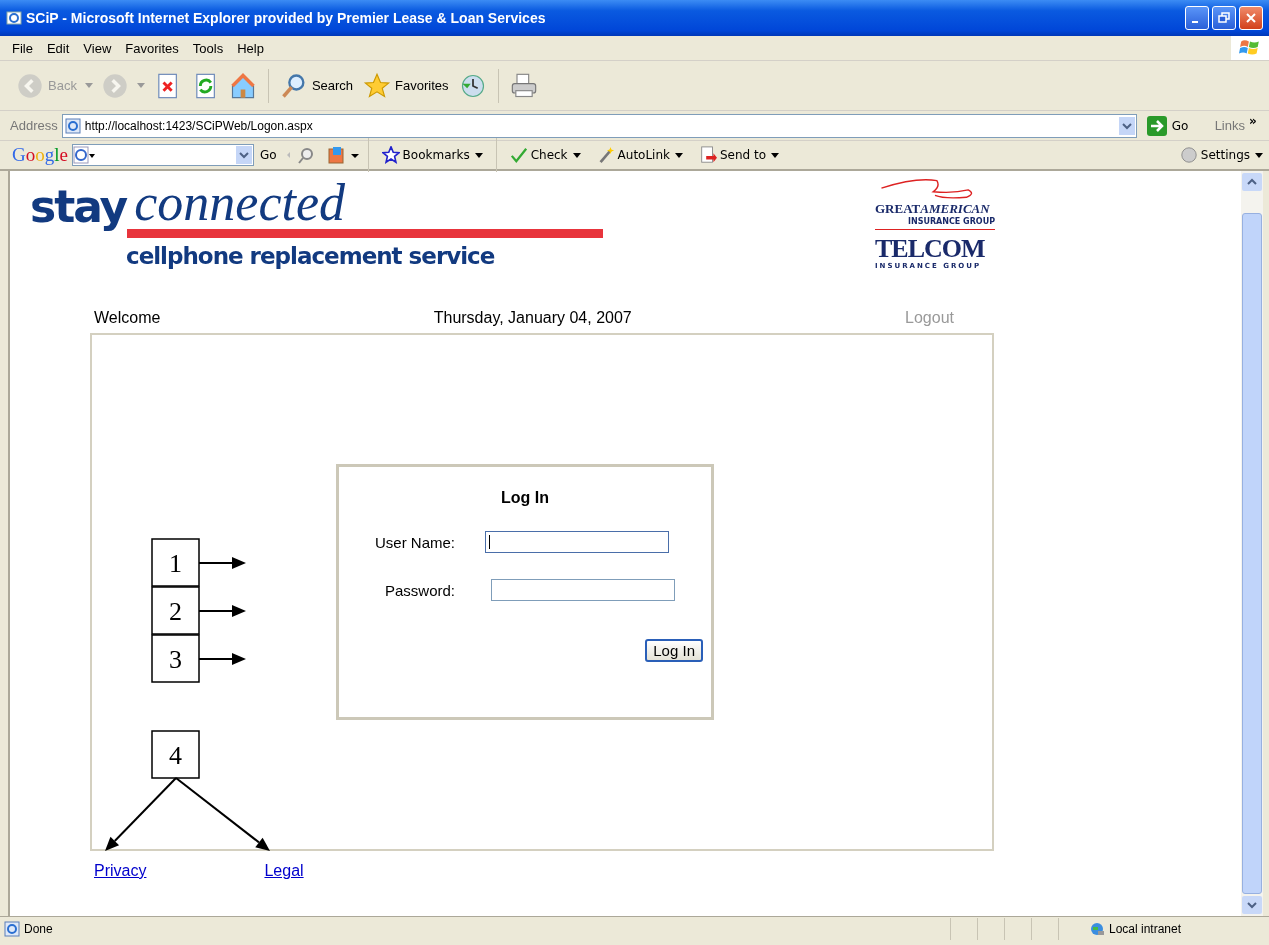  Describe the element at coordinates (120, 871) in the screenshot. I see `privacy-link: Privacy` at that location.